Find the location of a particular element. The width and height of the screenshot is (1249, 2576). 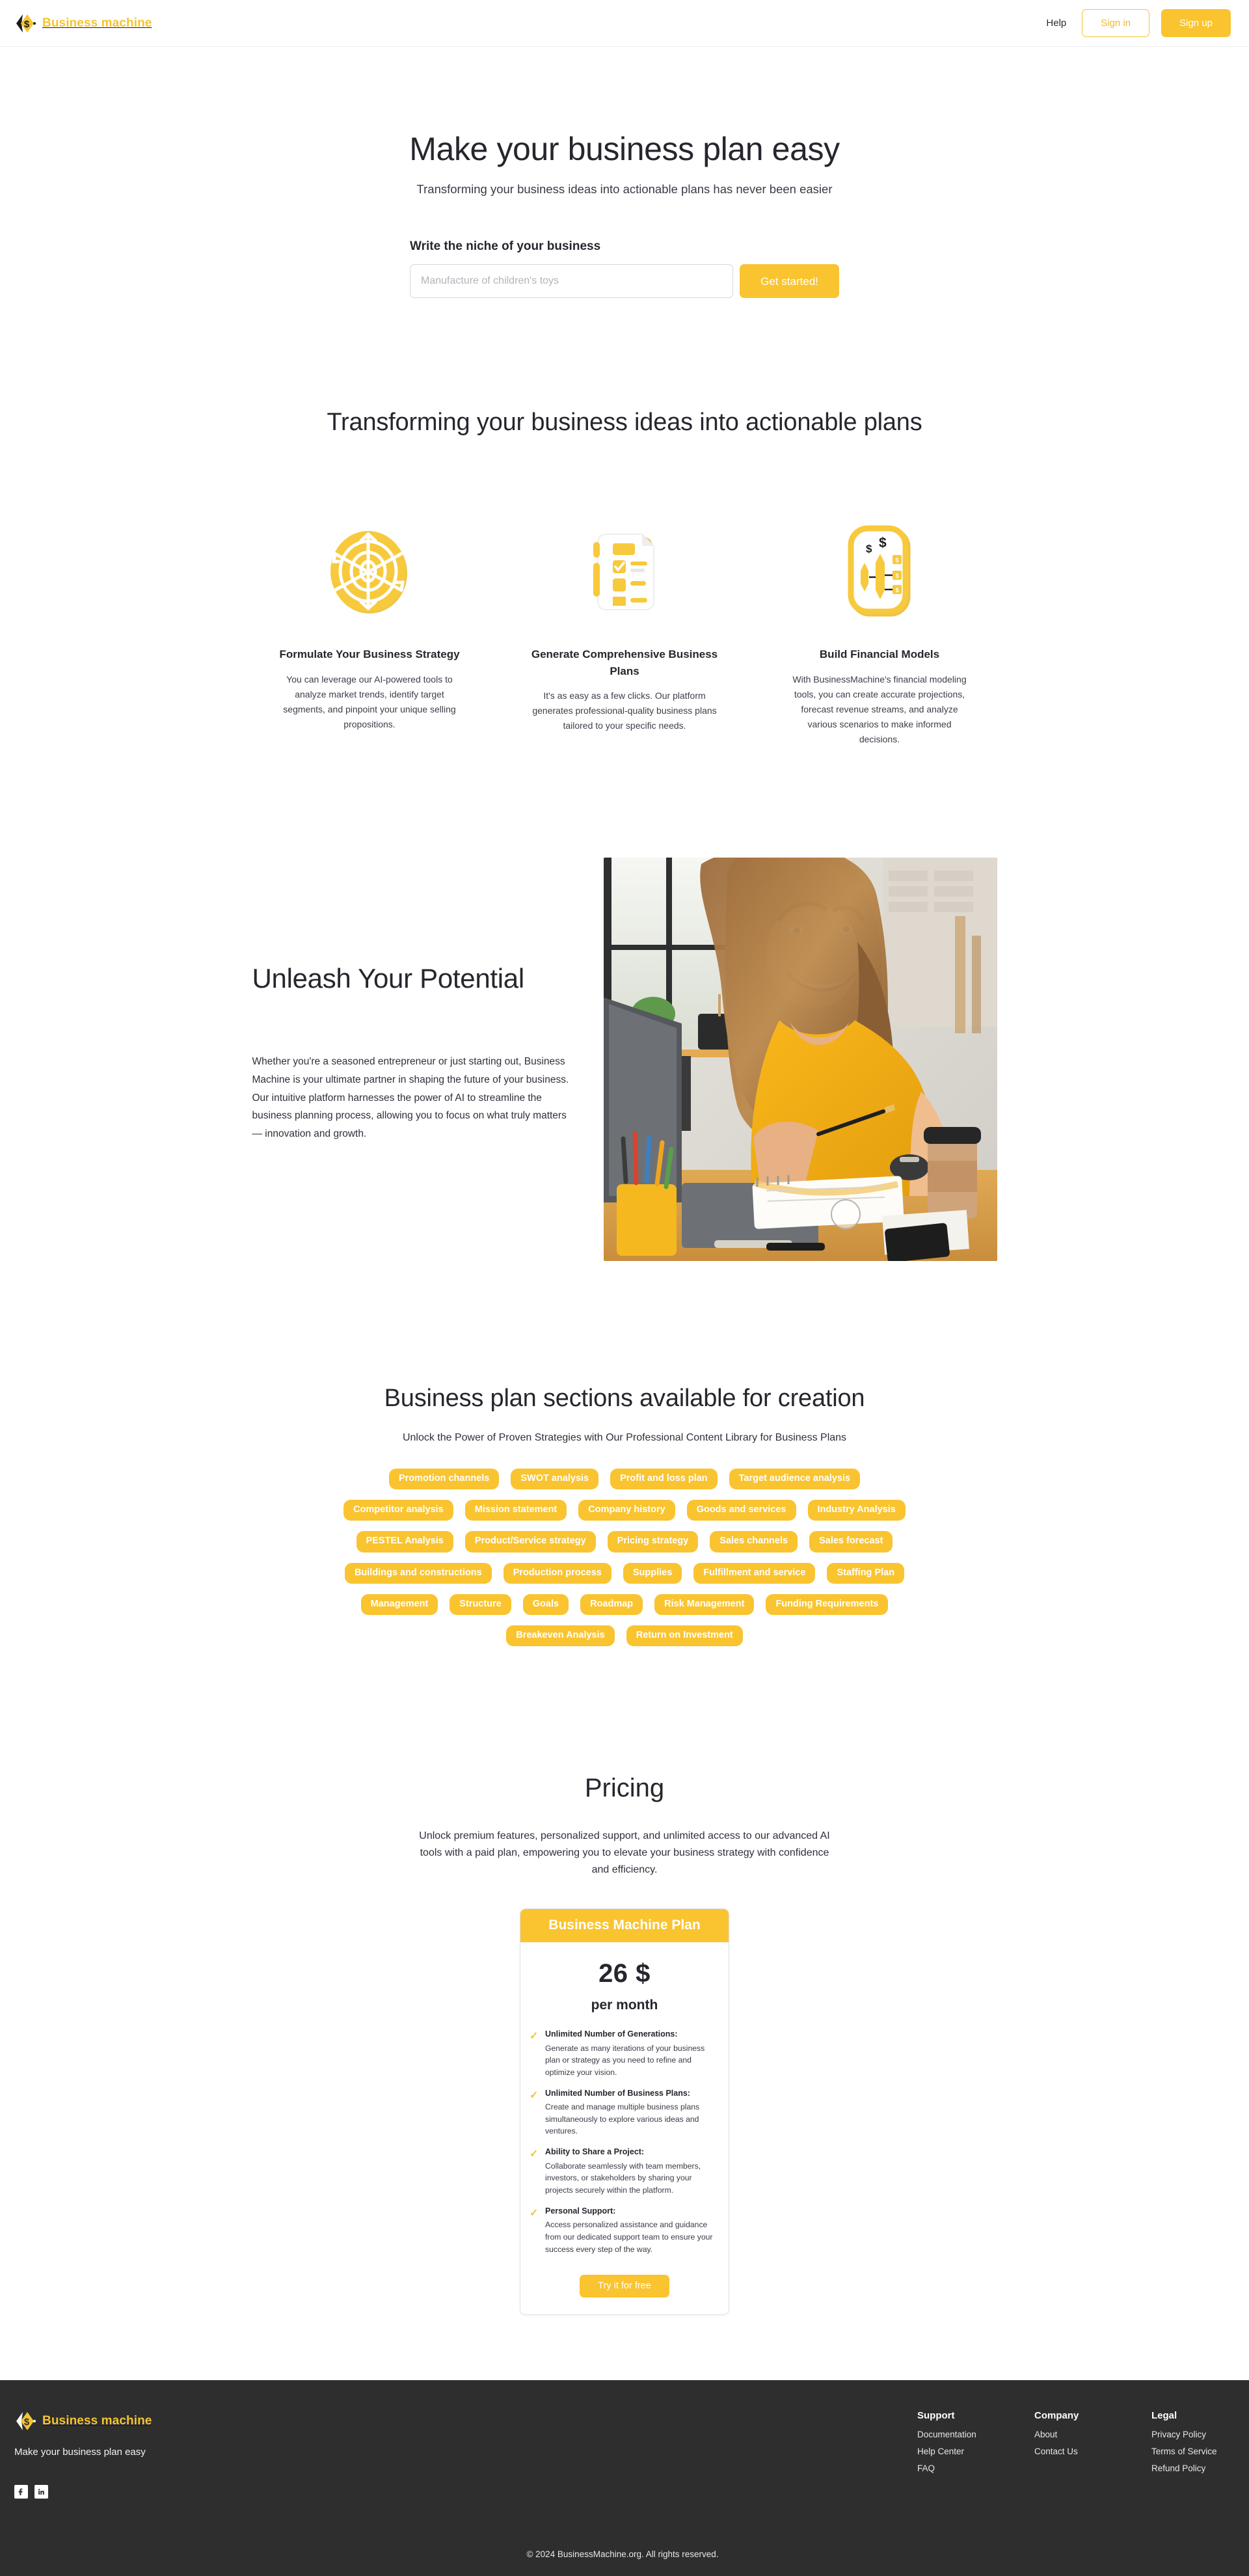

social-links is located at coordinates (83, 2491).